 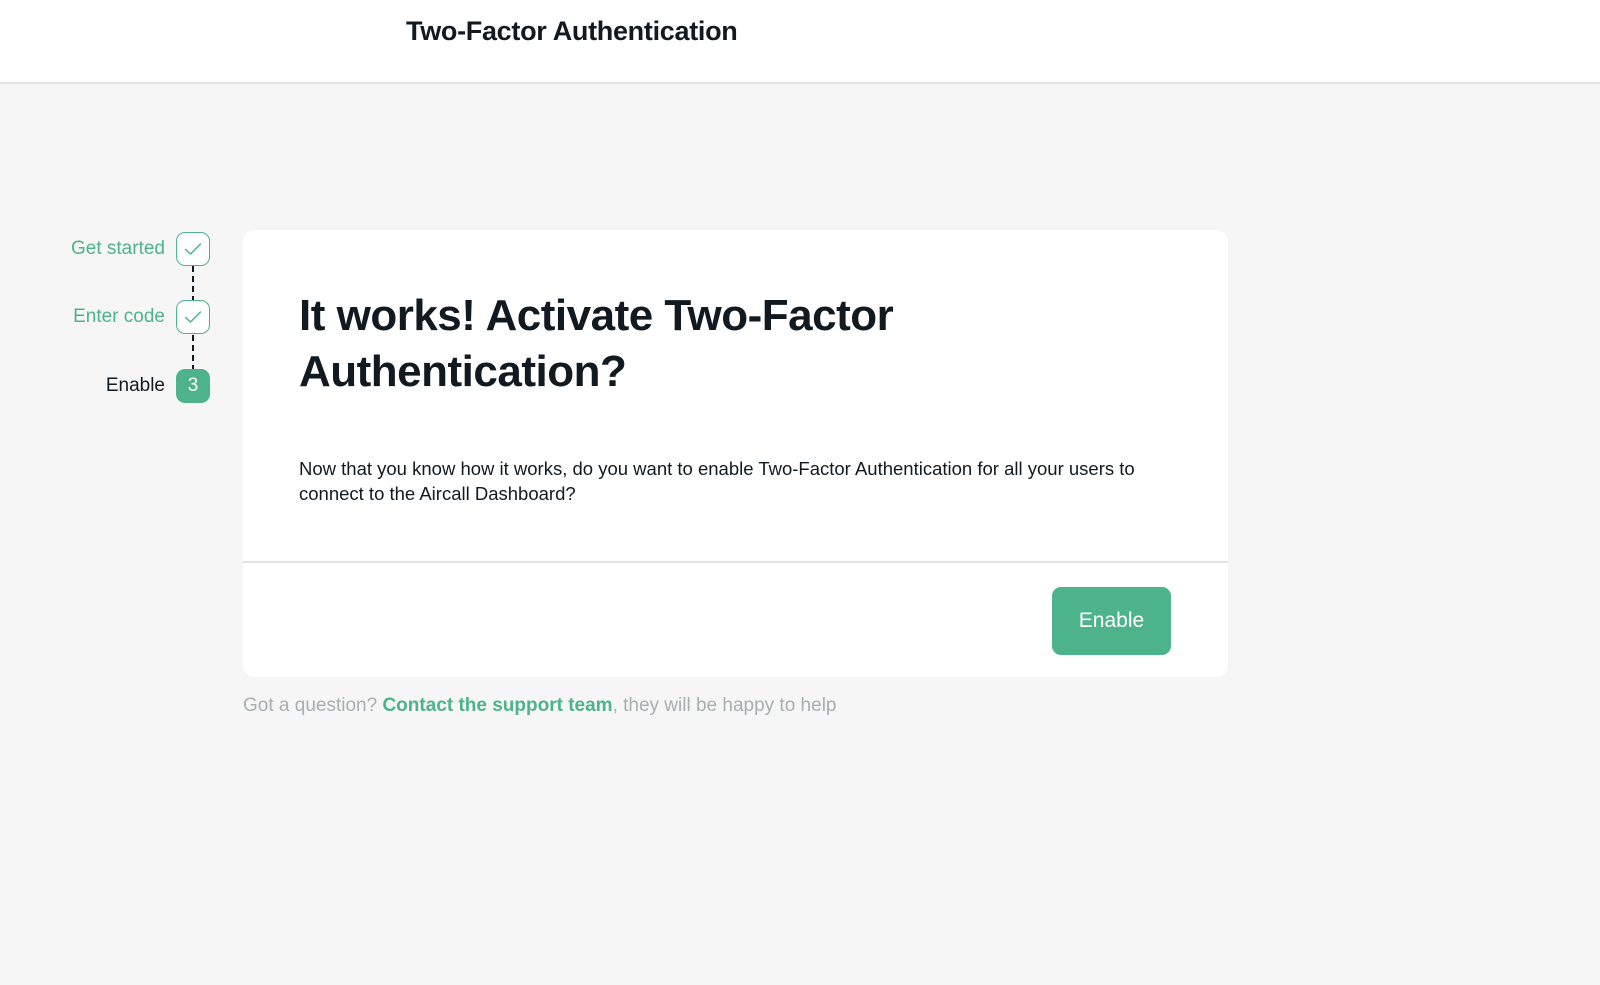 I want to click on step-label: Enter code, so click(x=119, y=316).